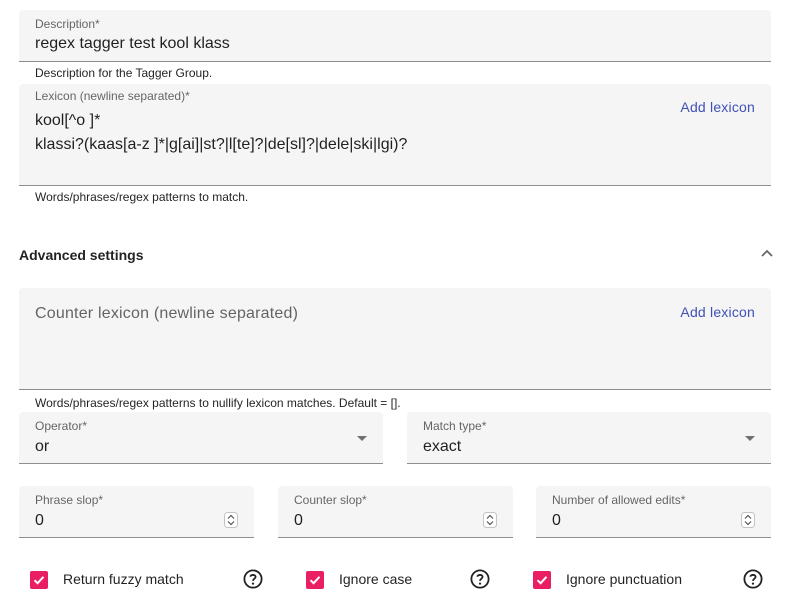 The image size is (787, 613). Describe the element at coordinates (112, 96) in the screenshot. I see `lexicon-label: Lexicon (newline separated)*` at that location.